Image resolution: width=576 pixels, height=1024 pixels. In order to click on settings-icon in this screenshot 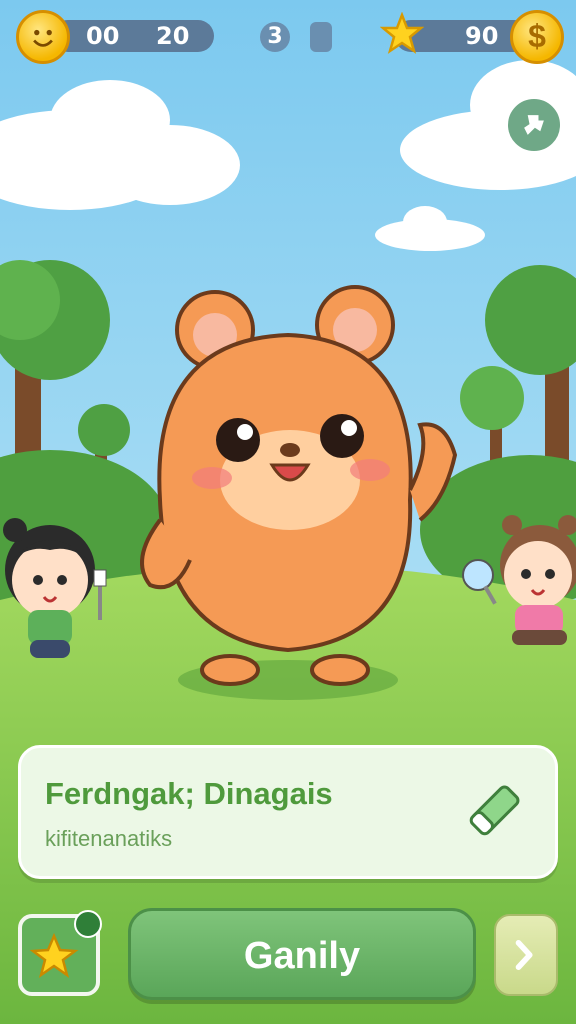, I will do `click(534, 125)`.